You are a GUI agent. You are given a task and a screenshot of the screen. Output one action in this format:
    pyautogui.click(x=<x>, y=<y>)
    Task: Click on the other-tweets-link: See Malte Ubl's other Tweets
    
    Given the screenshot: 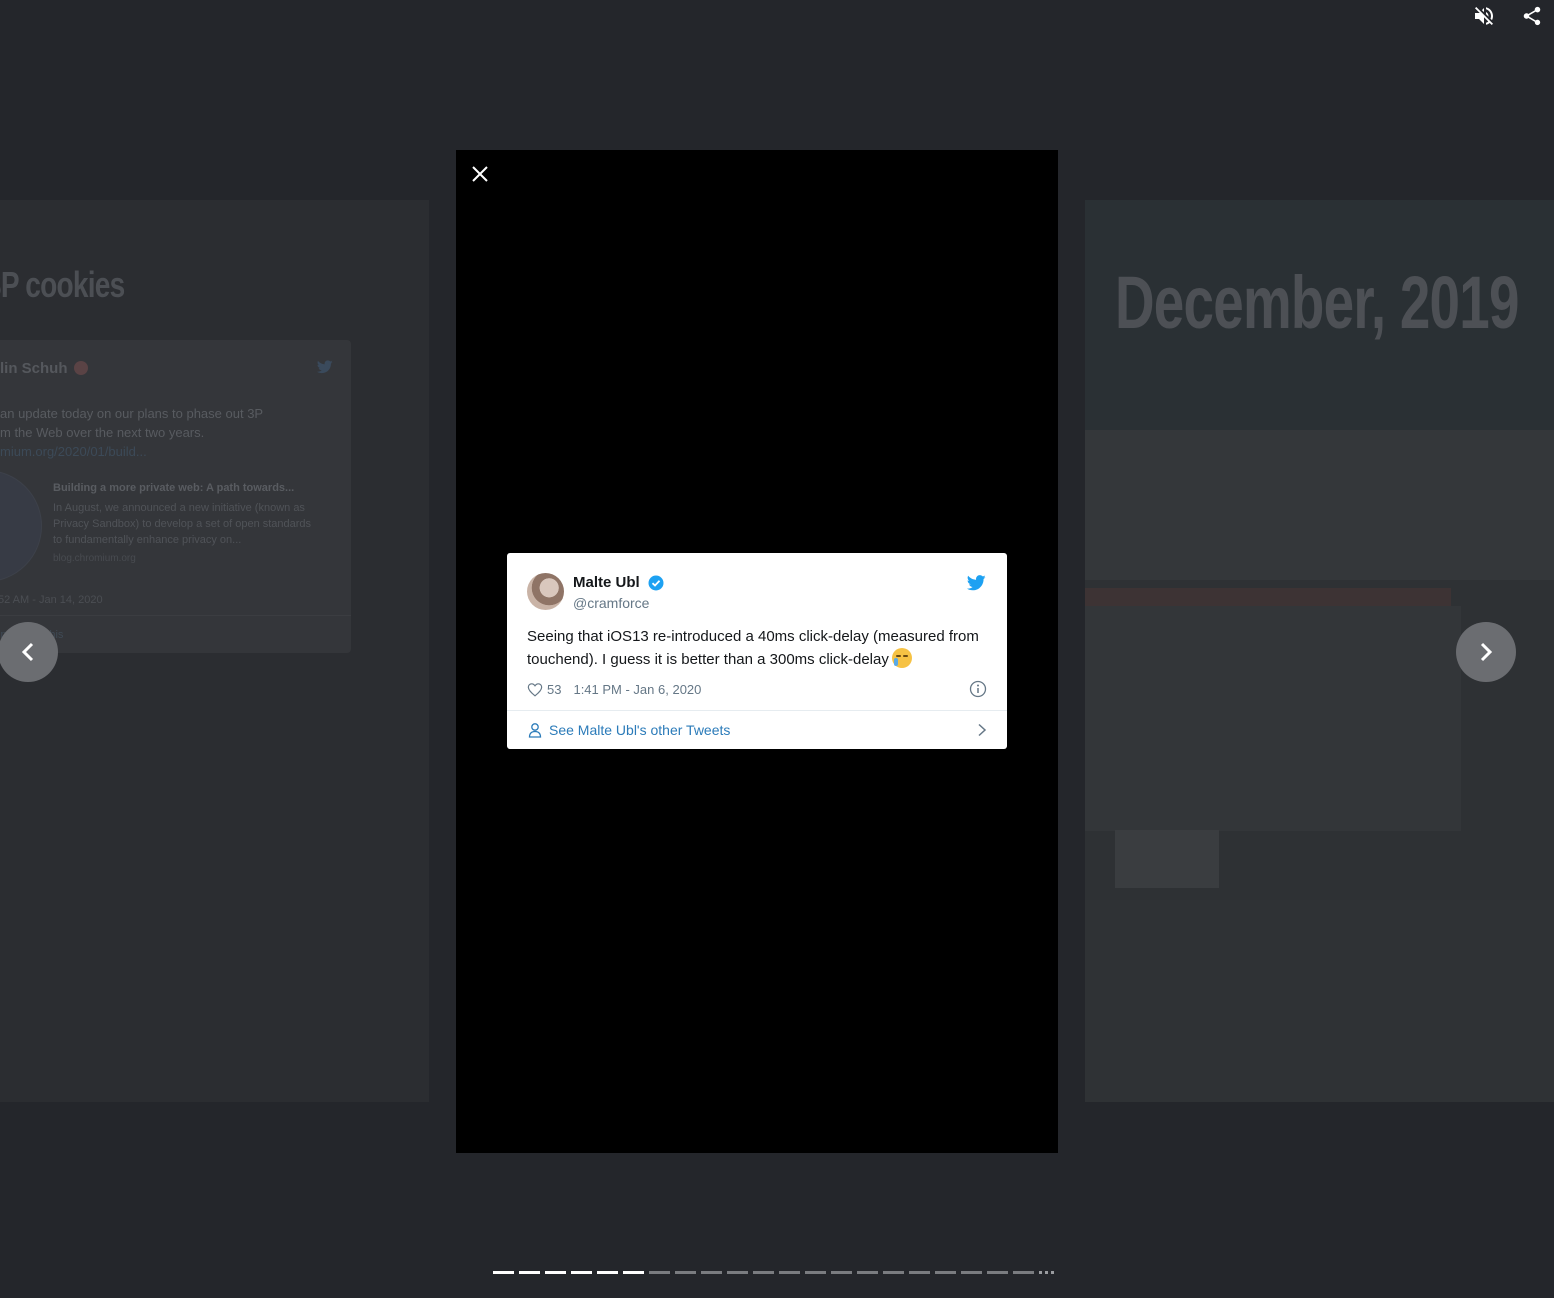 What is the action you would take?
    pyautogui.click(x=757, y=730)
    